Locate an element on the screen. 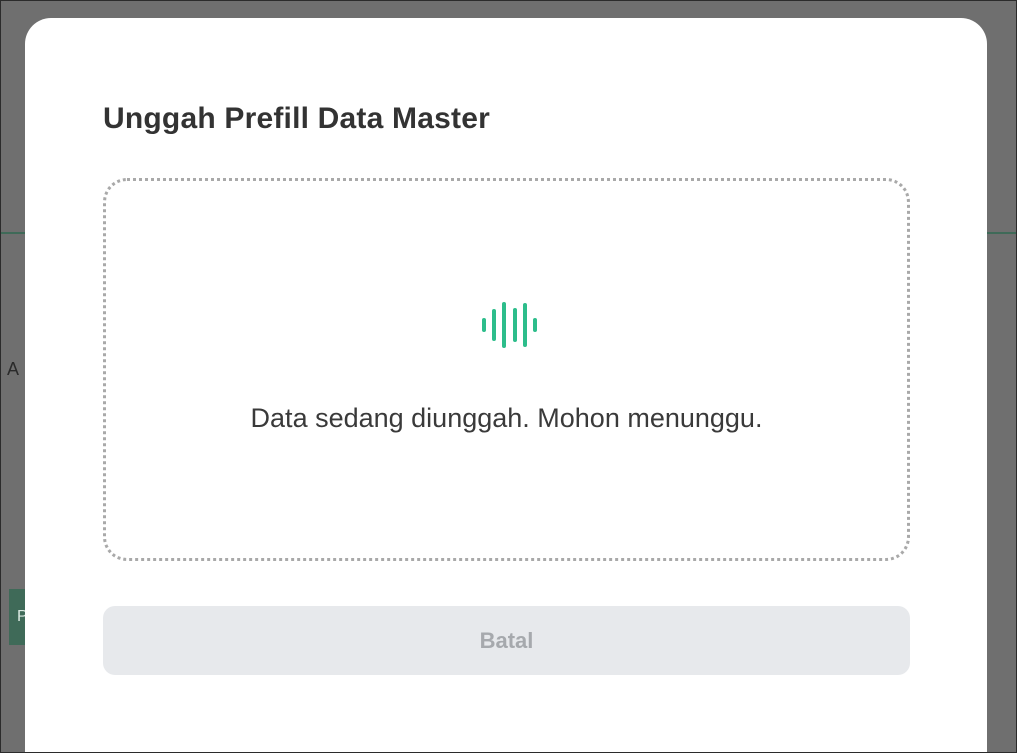 This screenshot has width=1017, height=753. audio-wave-loader-icon is located at coordinates (509, 325).